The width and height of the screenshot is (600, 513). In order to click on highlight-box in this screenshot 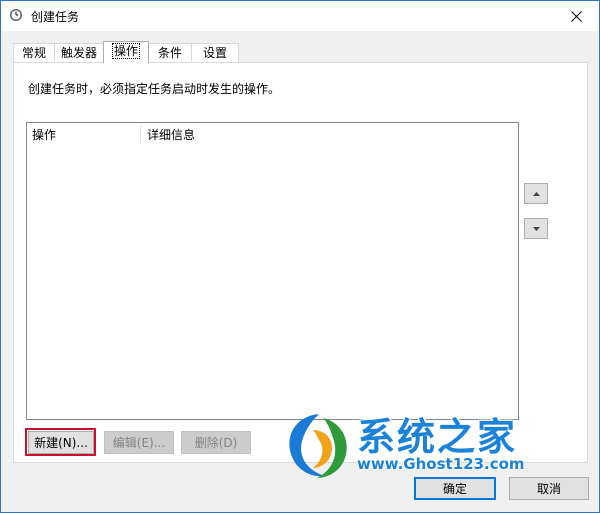, I will do `click(60, 442)`.